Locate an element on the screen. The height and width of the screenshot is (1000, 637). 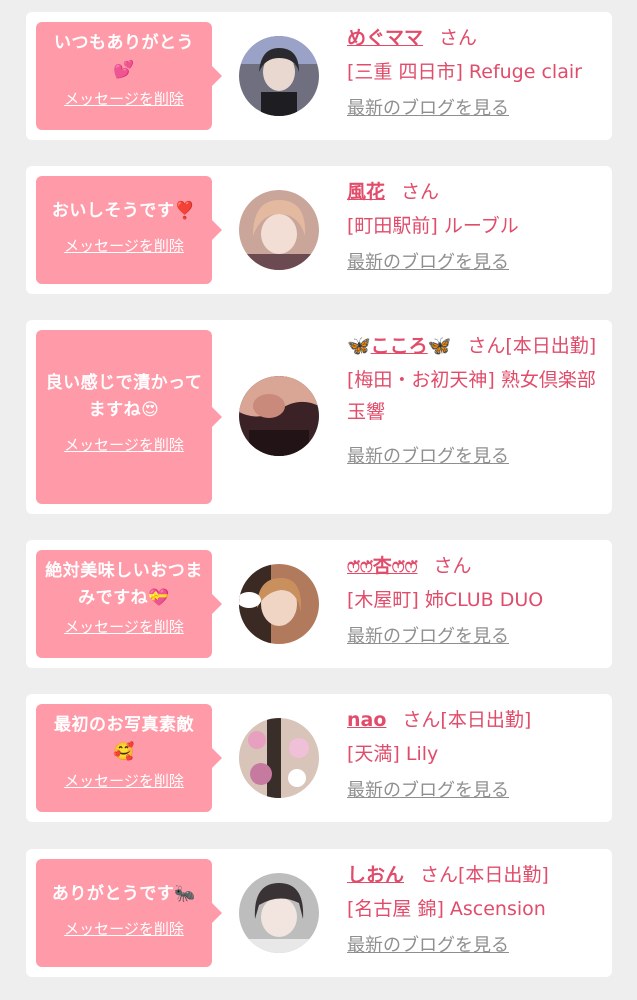
message-bubble: 最初のお写真素敵 🥰 メッセージを削除 is located at coordinates (129, 758).